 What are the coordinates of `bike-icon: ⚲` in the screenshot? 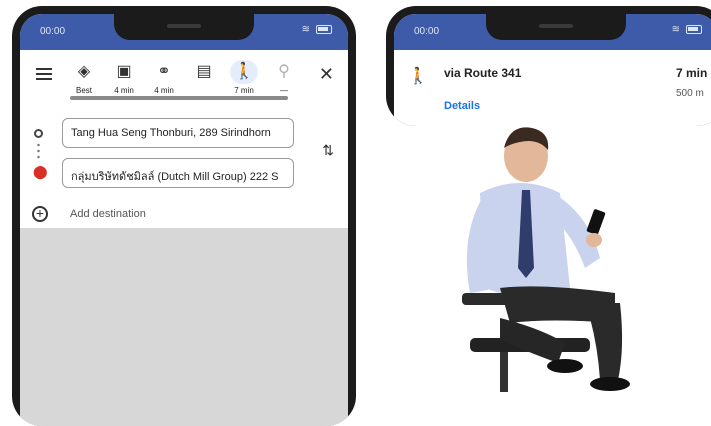 It's located at (284, 71).